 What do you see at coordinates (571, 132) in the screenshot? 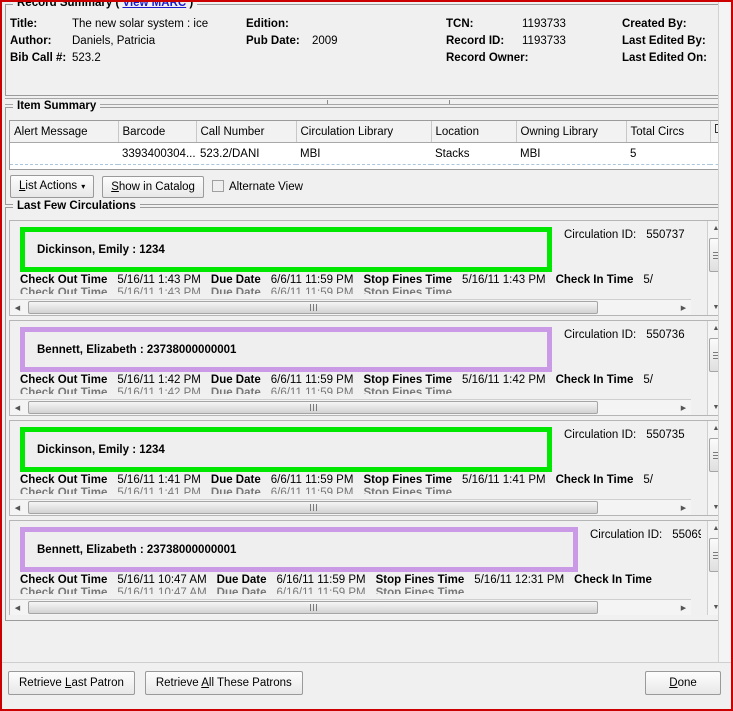
I see `column-header-owning-library: Owning Library` at bounding box center [571, 132].